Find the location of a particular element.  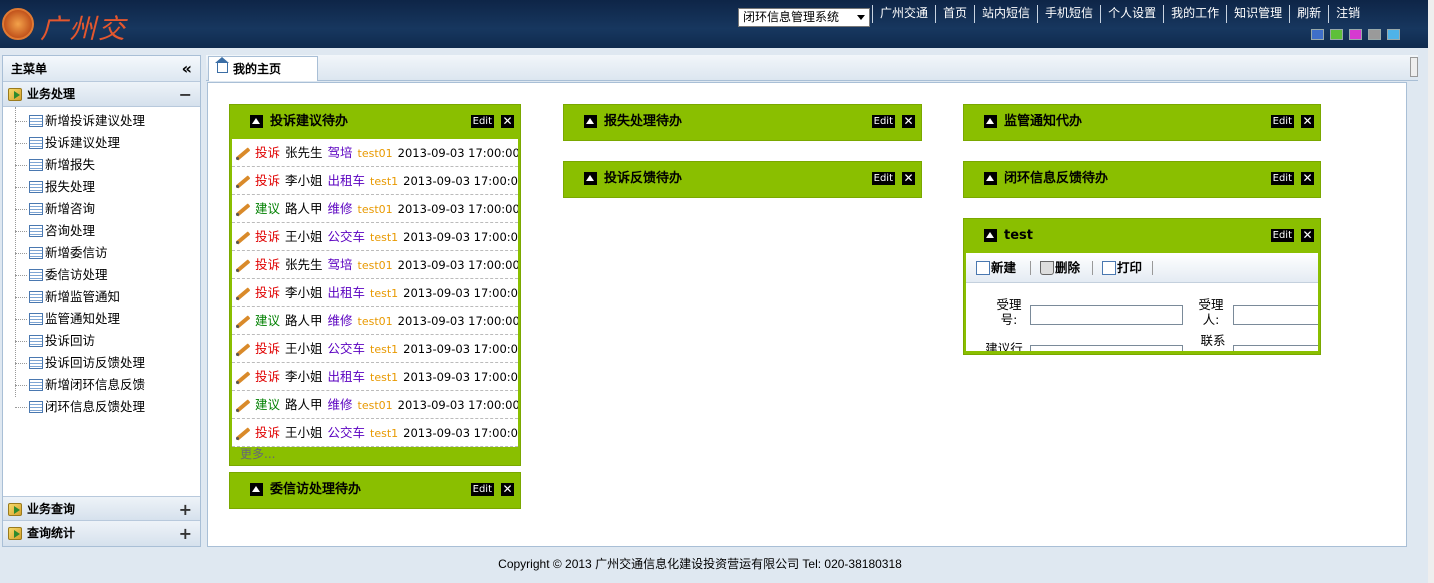

portlet-header: 投诉反馈待办 Edit ✕ is located at coordinates (742, 179).